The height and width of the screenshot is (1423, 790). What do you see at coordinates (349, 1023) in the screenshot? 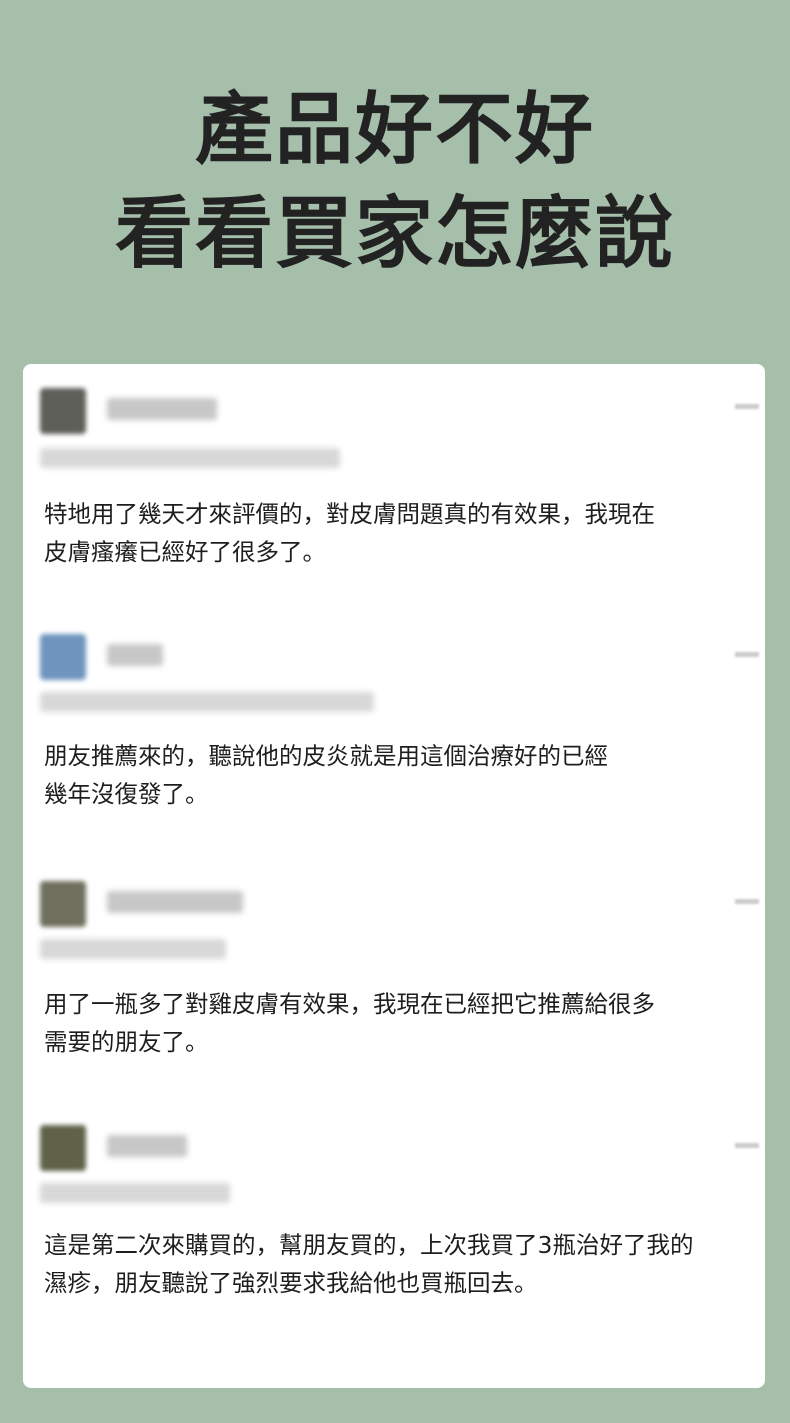
I see `review-text: 用了一瓶多了對雞皮膚有效果，我現在已經把它推薦給很多 需要的朋友了。` at bounding box center [349, 1023].